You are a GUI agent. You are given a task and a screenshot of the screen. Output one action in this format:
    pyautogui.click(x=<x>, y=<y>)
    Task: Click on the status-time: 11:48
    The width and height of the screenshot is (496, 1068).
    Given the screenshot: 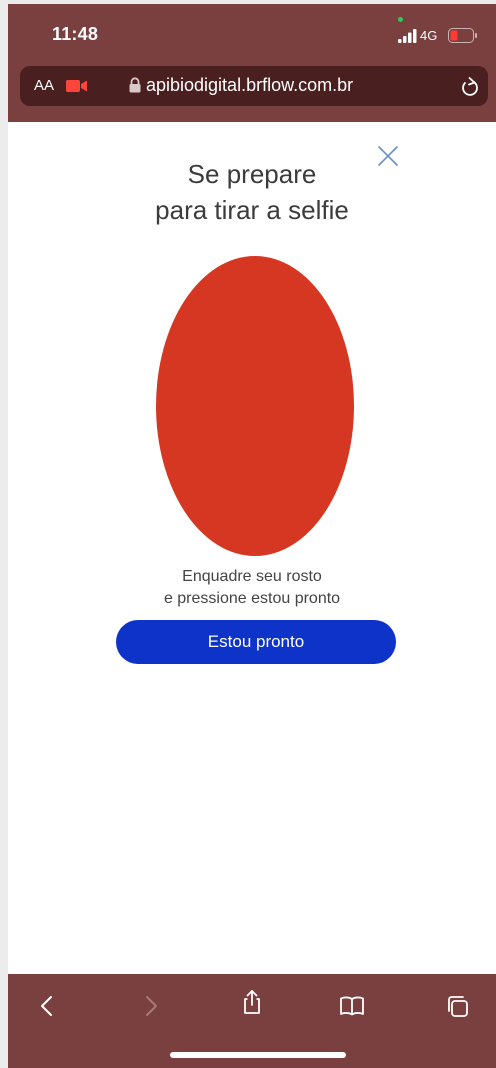 What is the action you would take?
    pyautogui.click(x=75, y=34)
    